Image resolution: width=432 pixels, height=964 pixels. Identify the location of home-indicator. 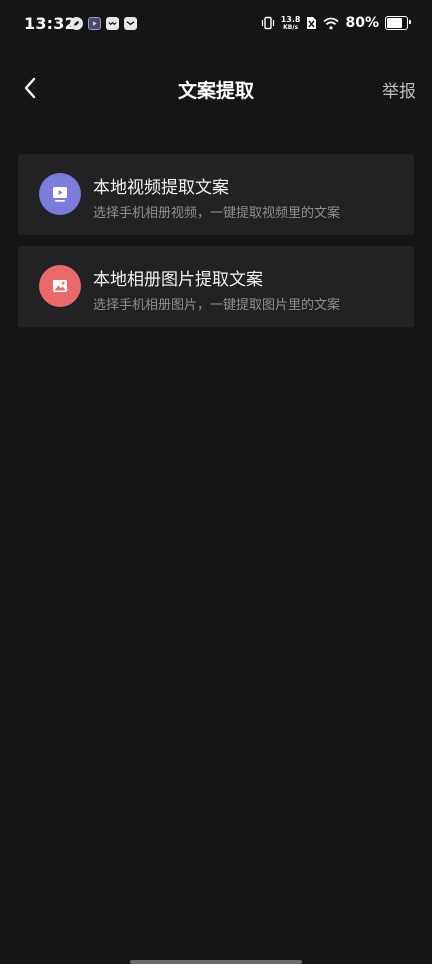
(216, 962).